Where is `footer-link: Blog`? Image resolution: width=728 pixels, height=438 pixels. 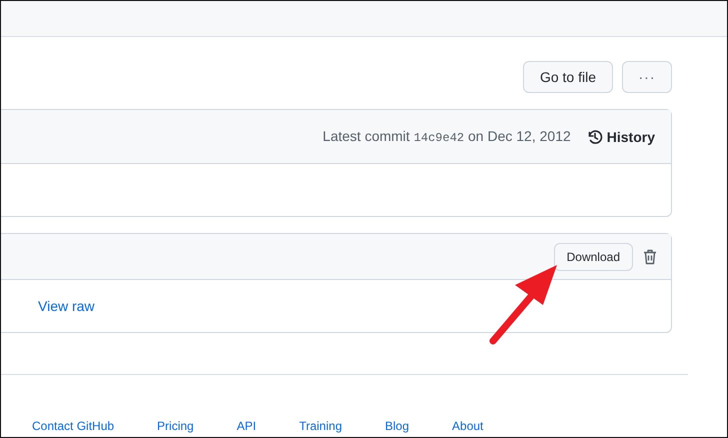
footer-link: Blog is located at coordinates (397, 426).